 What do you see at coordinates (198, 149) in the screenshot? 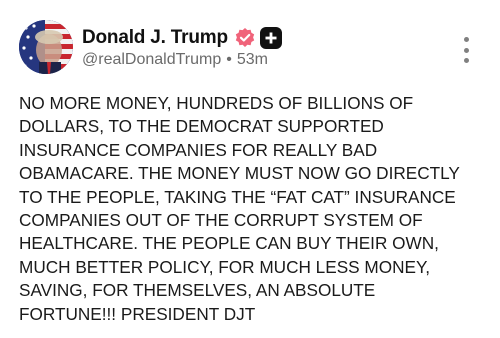
I see `post-text-line: INSURANCE COMPANIES FOR REALLY BAD` at bounding box center [198, 149].